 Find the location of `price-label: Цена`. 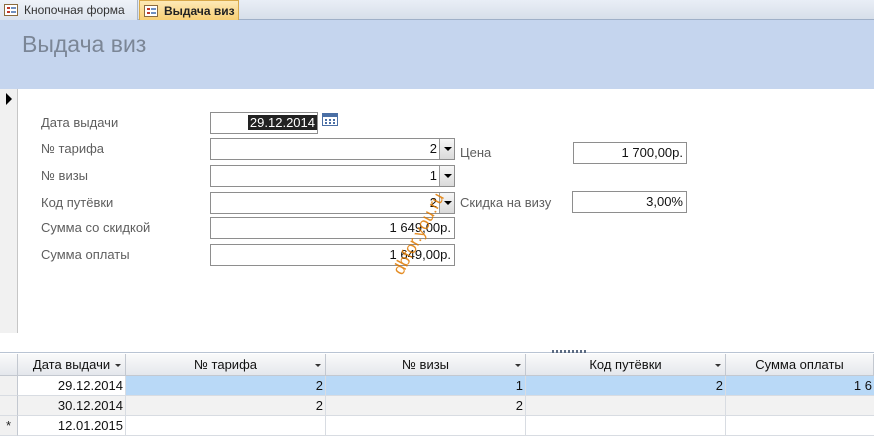

price-label: Цена is located at coordinates (476, 152).